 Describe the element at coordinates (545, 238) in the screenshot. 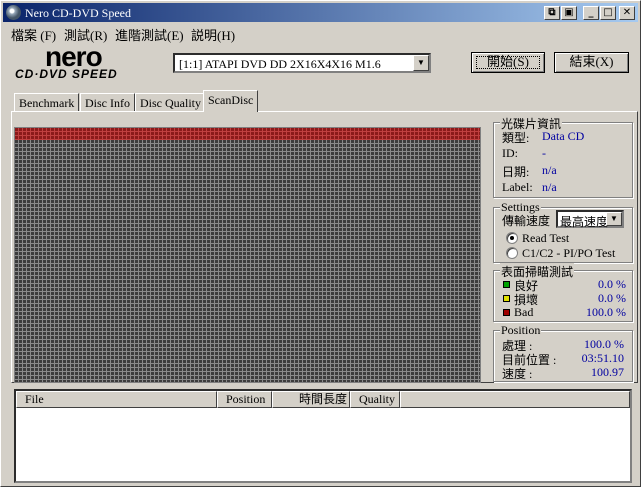

I see `read-test-label: Read Test` at that location.